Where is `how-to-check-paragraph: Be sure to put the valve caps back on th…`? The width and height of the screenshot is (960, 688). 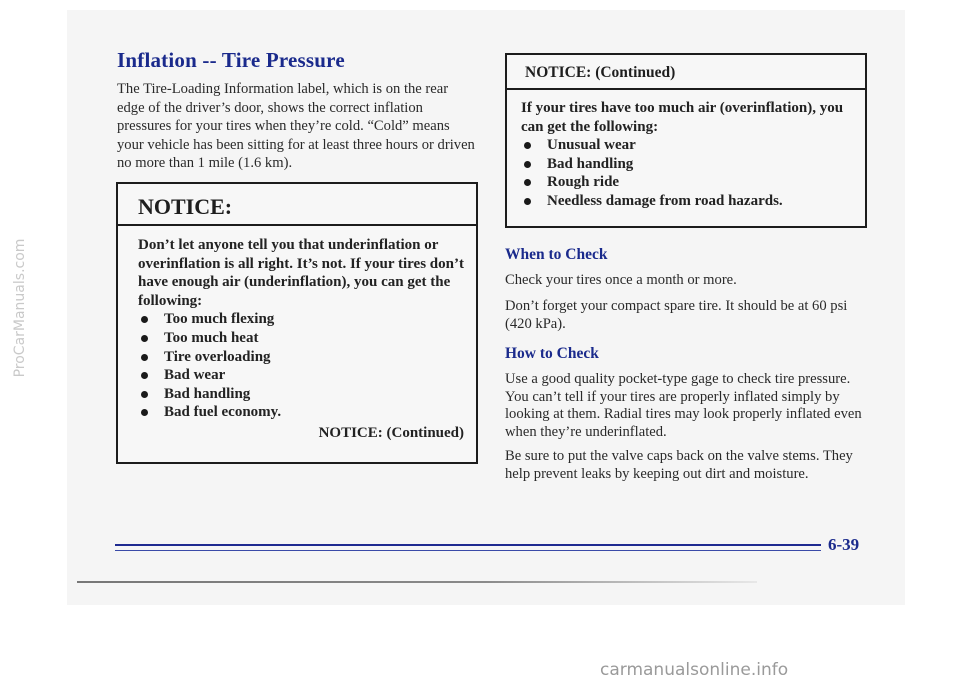
how-to-check-paragraph: Be sure to put the valve caps back on th… is located at coordinates (679, 465).